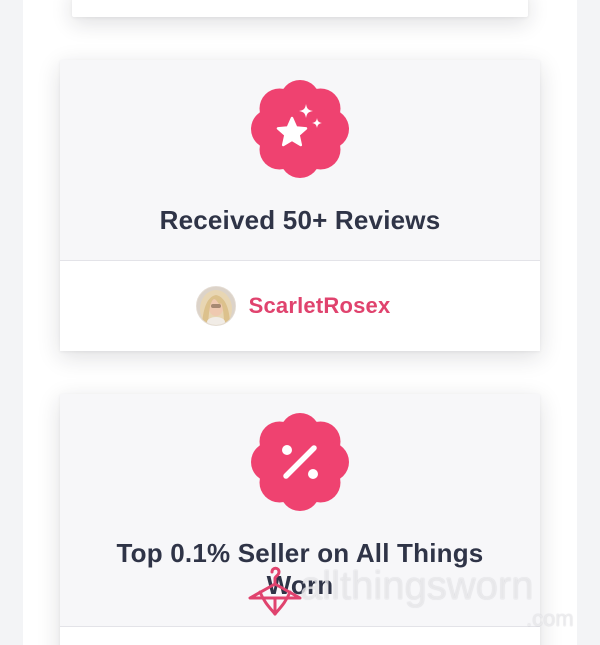 The image size is (600, 645). What do you see at coordinates (300, 462) in the screenshot?
I see `percent-icon` at bounding box center [300, 462].